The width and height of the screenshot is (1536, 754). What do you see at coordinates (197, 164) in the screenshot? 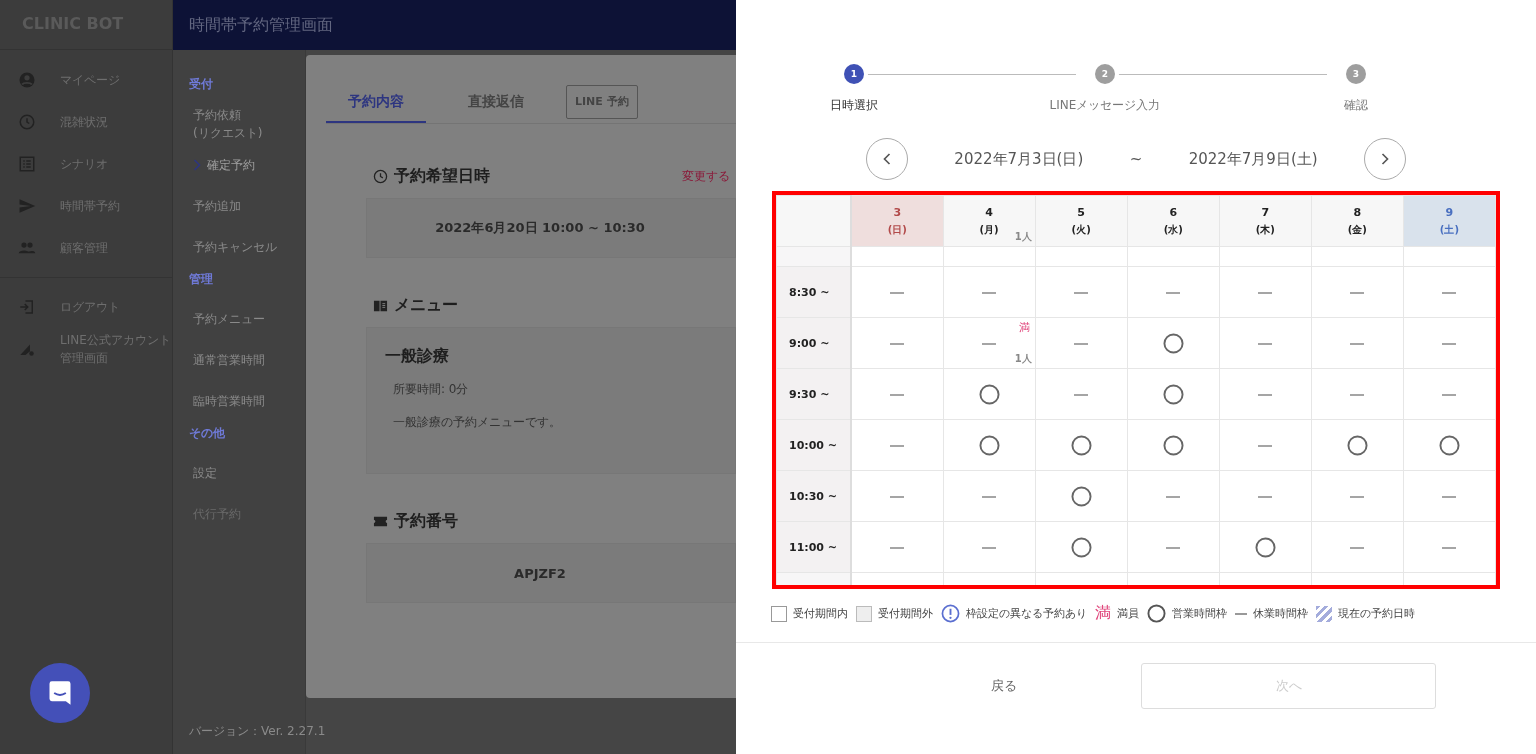
I see `chevron-icon` at bounding box center [197, 164].